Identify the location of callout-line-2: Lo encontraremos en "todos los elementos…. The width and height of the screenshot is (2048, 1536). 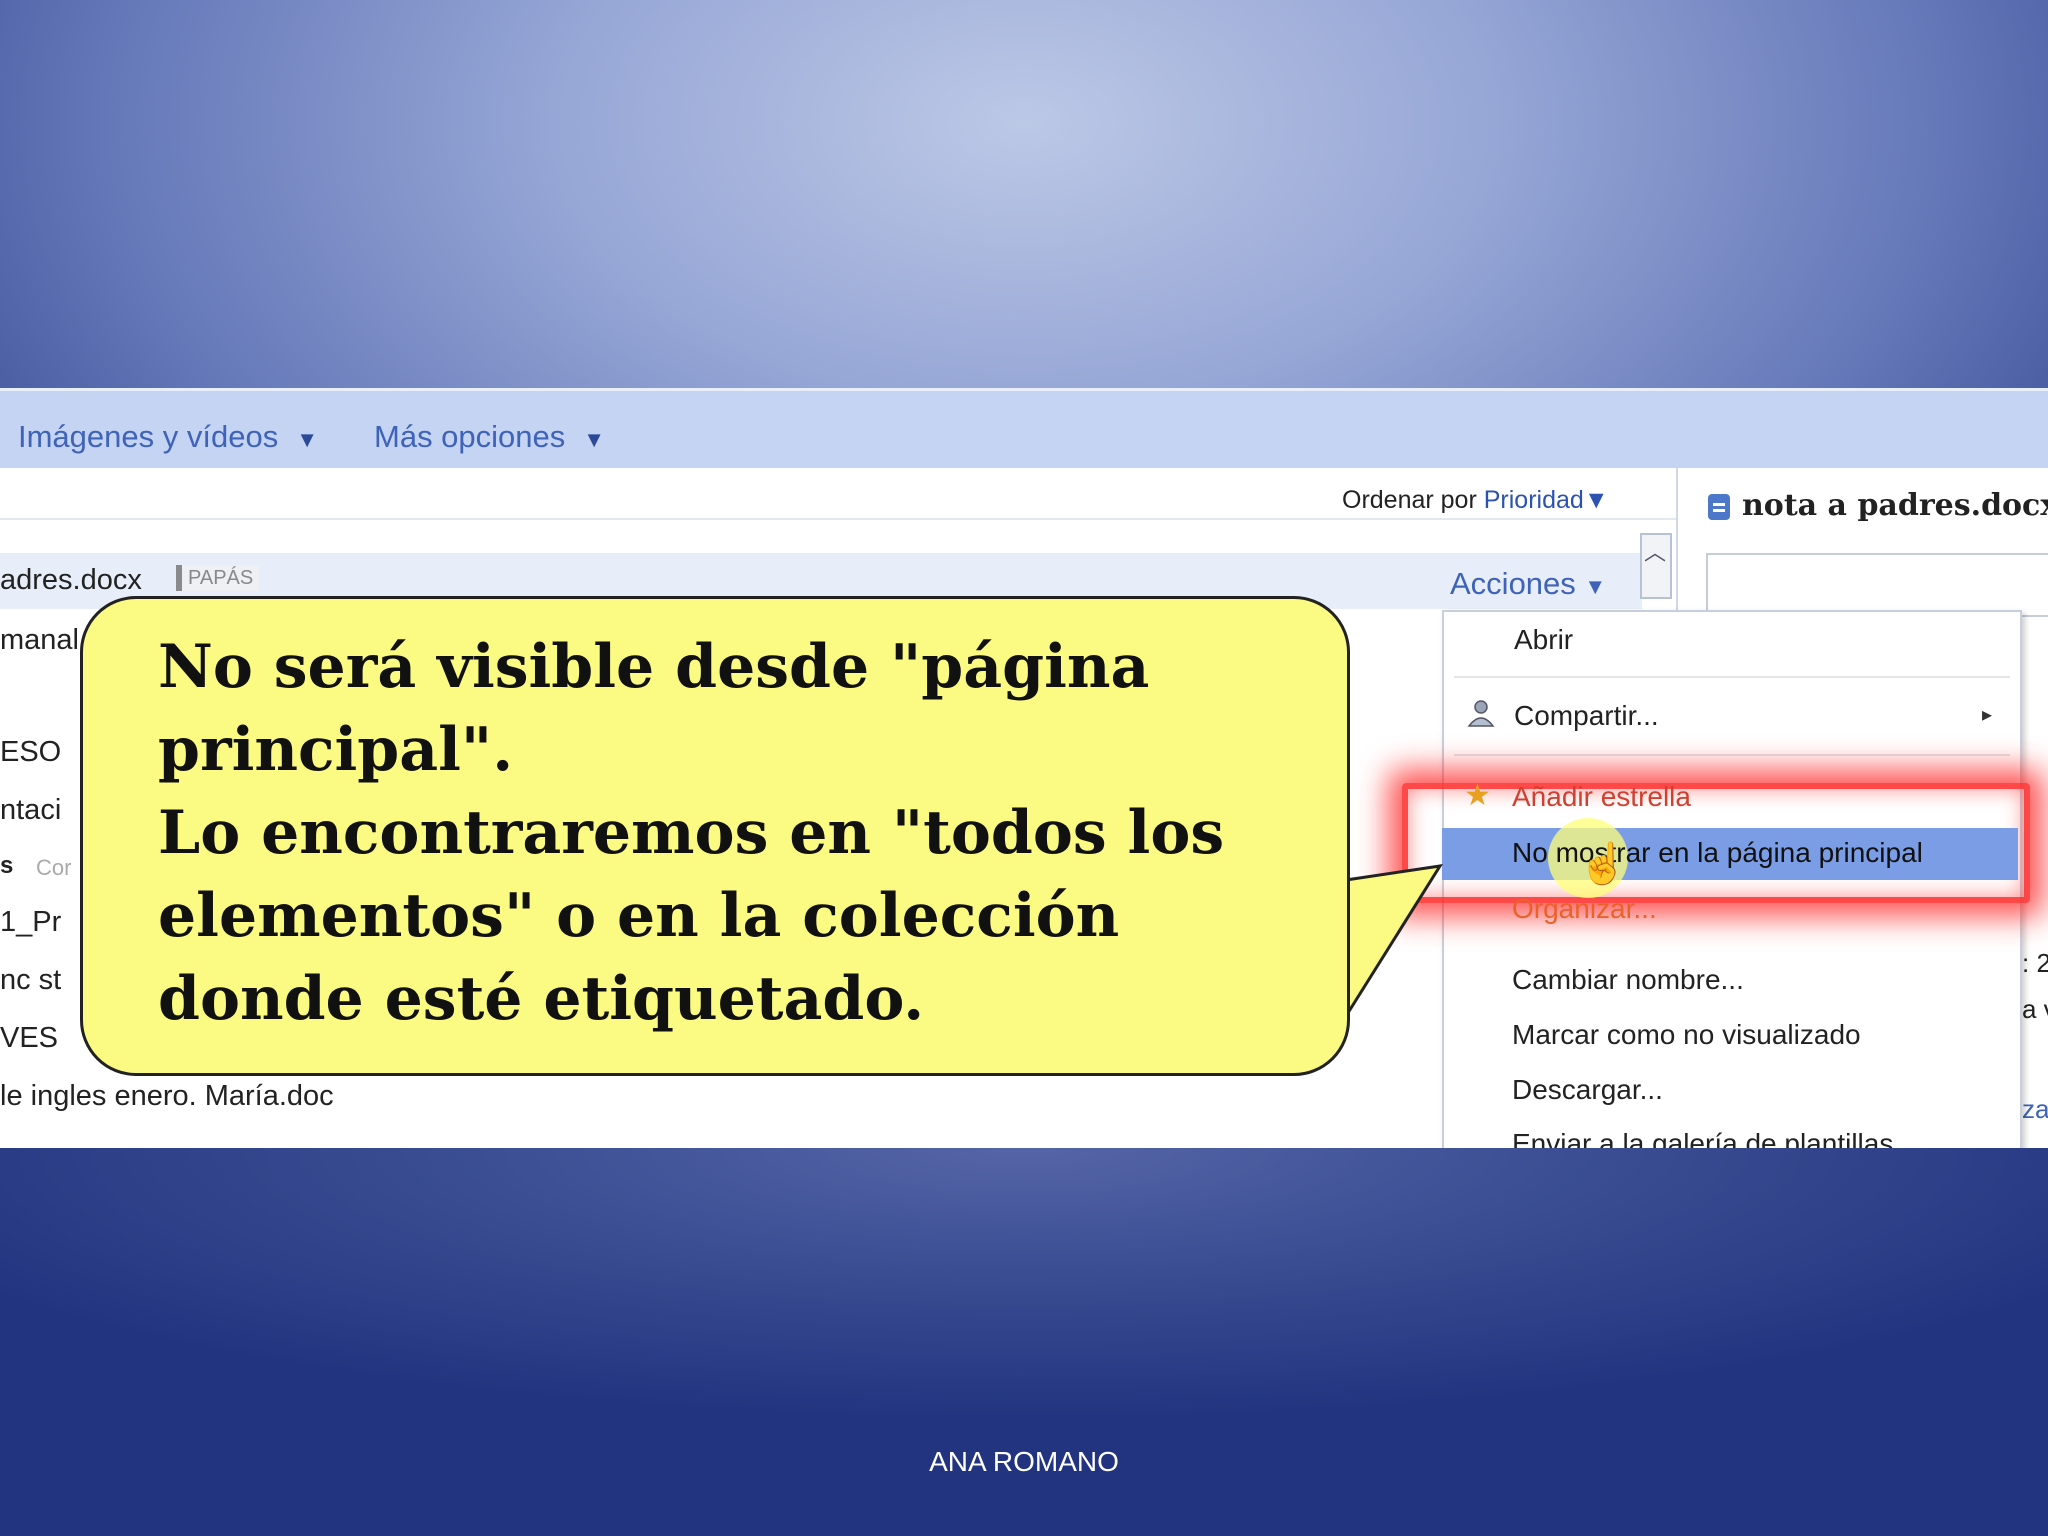
(691, 916).